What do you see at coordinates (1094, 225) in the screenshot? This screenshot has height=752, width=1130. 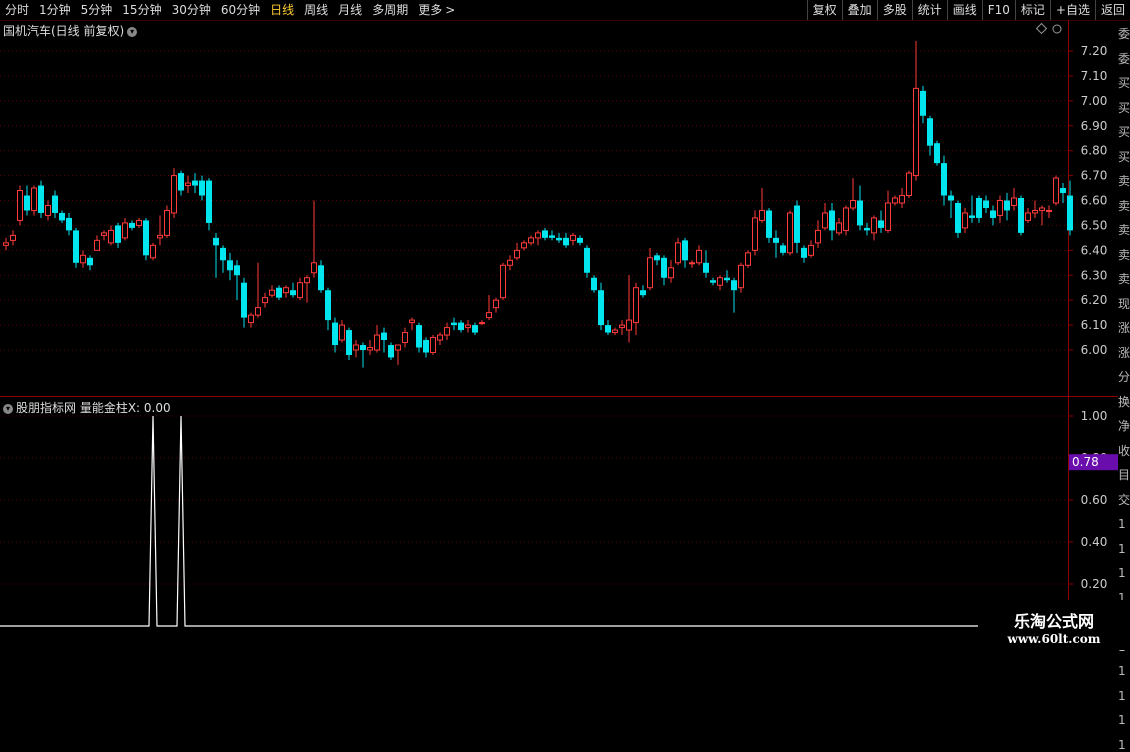 I see `price-tick-label: 6.50` at bounding box center [1094, 225].